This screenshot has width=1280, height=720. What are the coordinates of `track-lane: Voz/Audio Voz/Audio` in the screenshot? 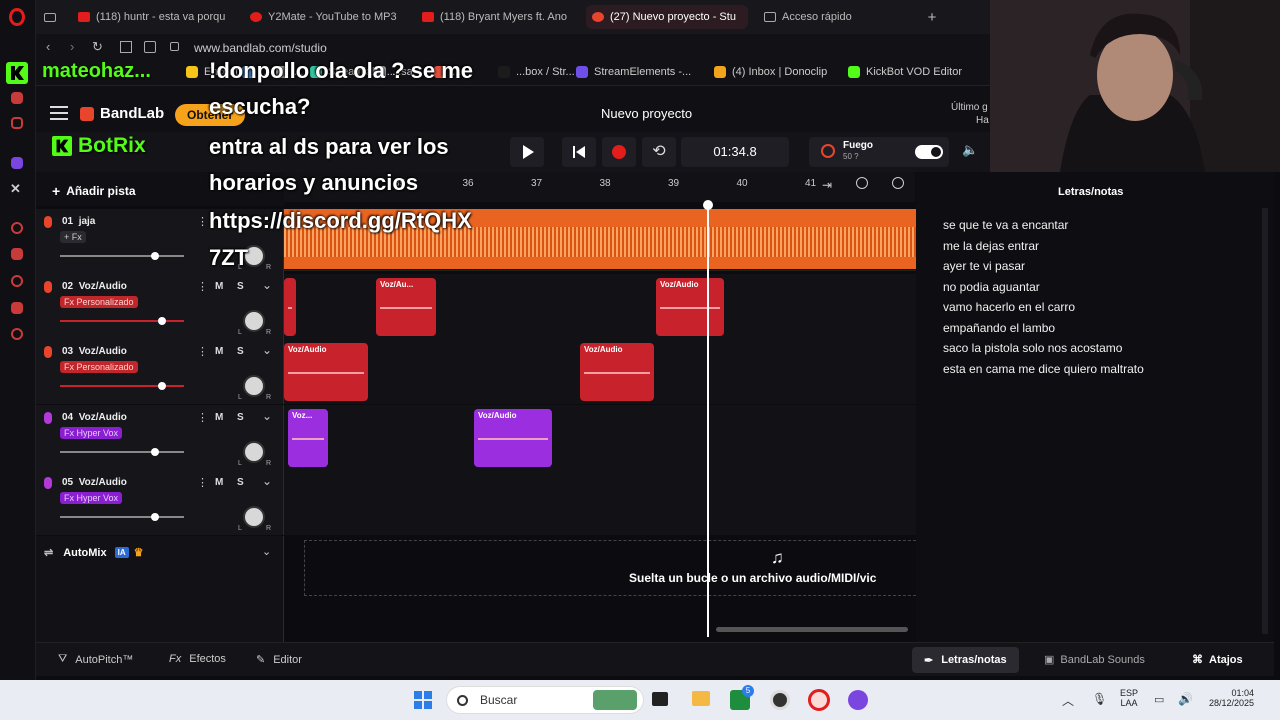 It's located at (600, 371).